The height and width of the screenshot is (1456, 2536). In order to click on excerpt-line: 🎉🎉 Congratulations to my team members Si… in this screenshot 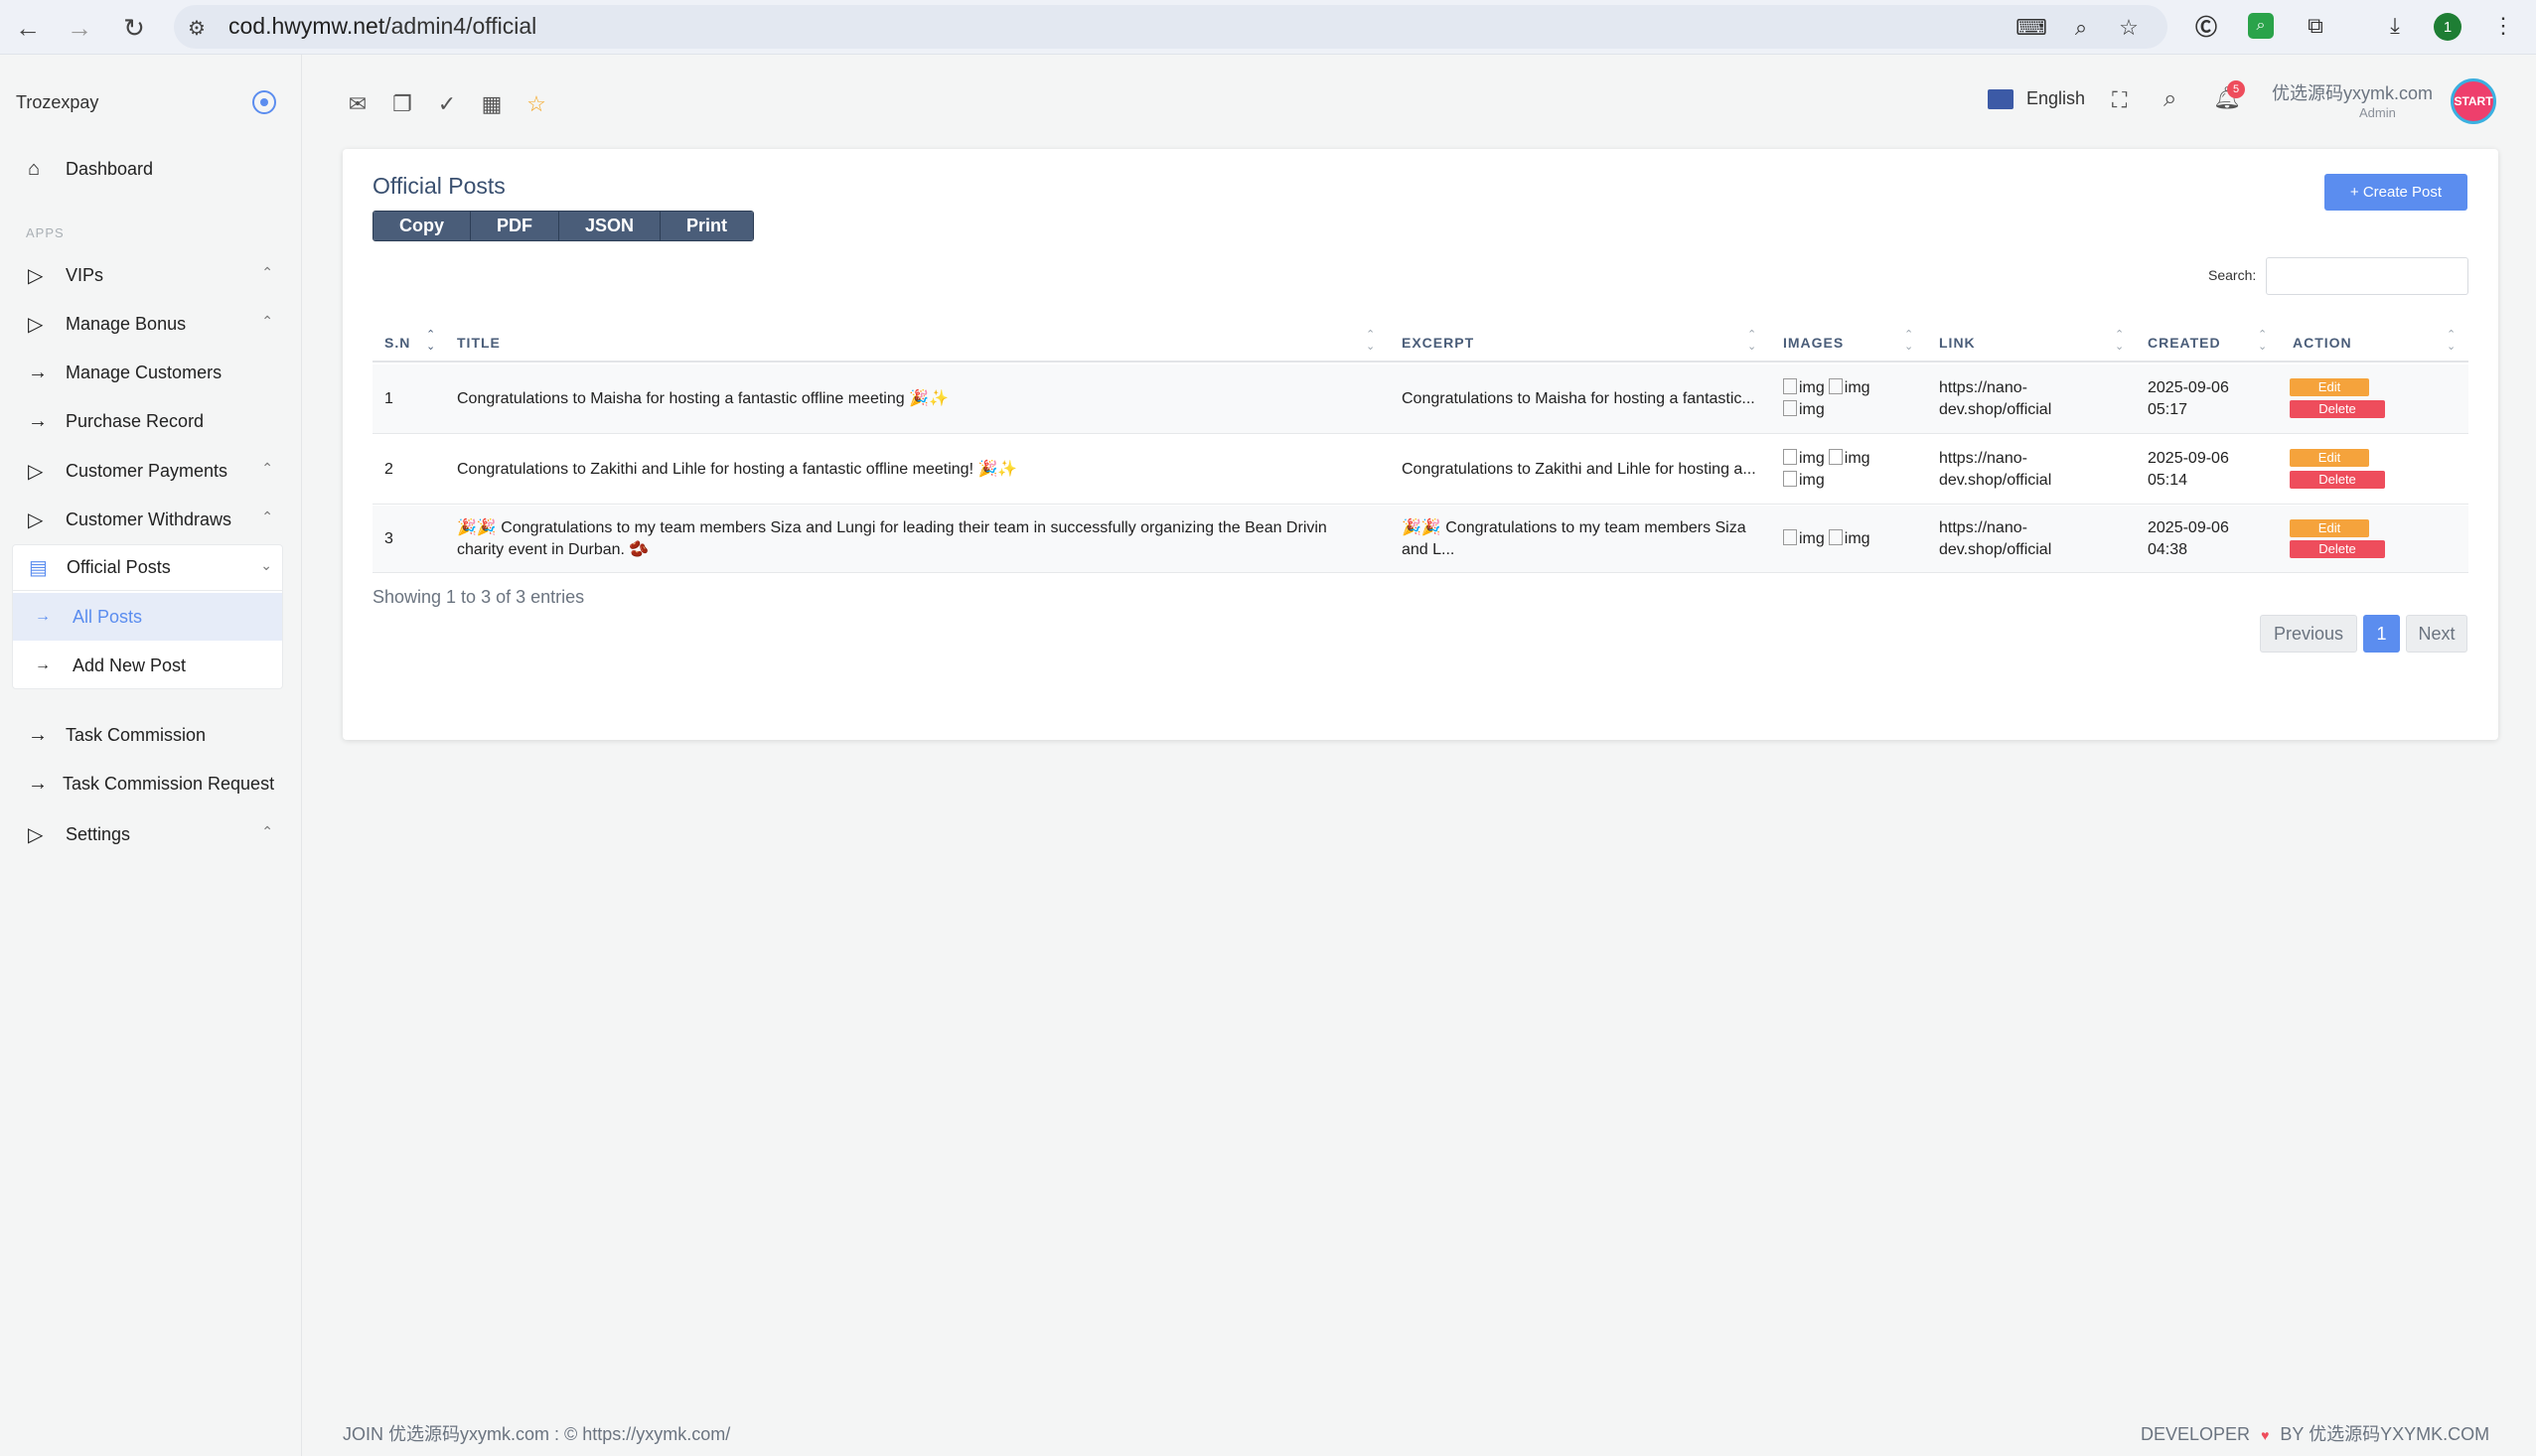, I will do `click(1574, 527)`.